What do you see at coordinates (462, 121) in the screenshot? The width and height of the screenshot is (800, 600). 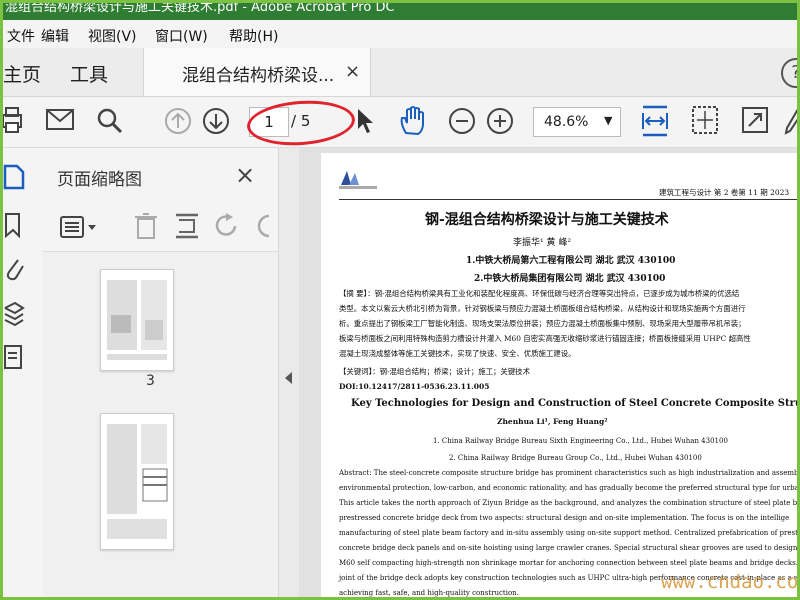 I see `zoom-out-icon` at bounding box center [462, 121].